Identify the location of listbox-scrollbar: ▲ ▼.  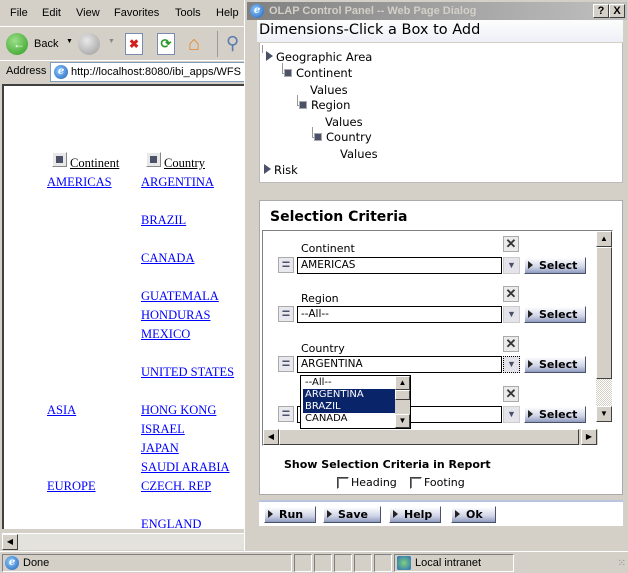
(402, 402).